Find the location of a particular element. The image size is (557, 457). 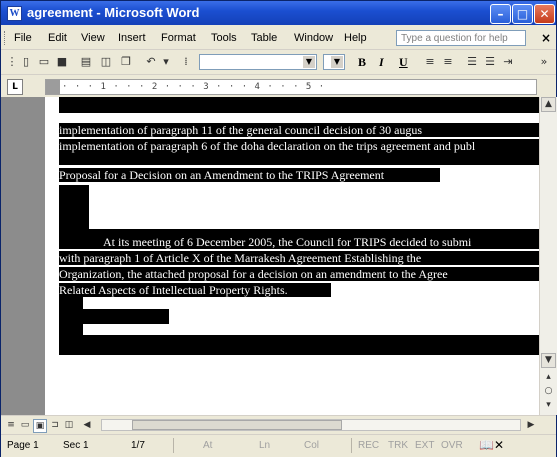

web-layout-view-icon: ▭ is located at coordinates (25, 425).